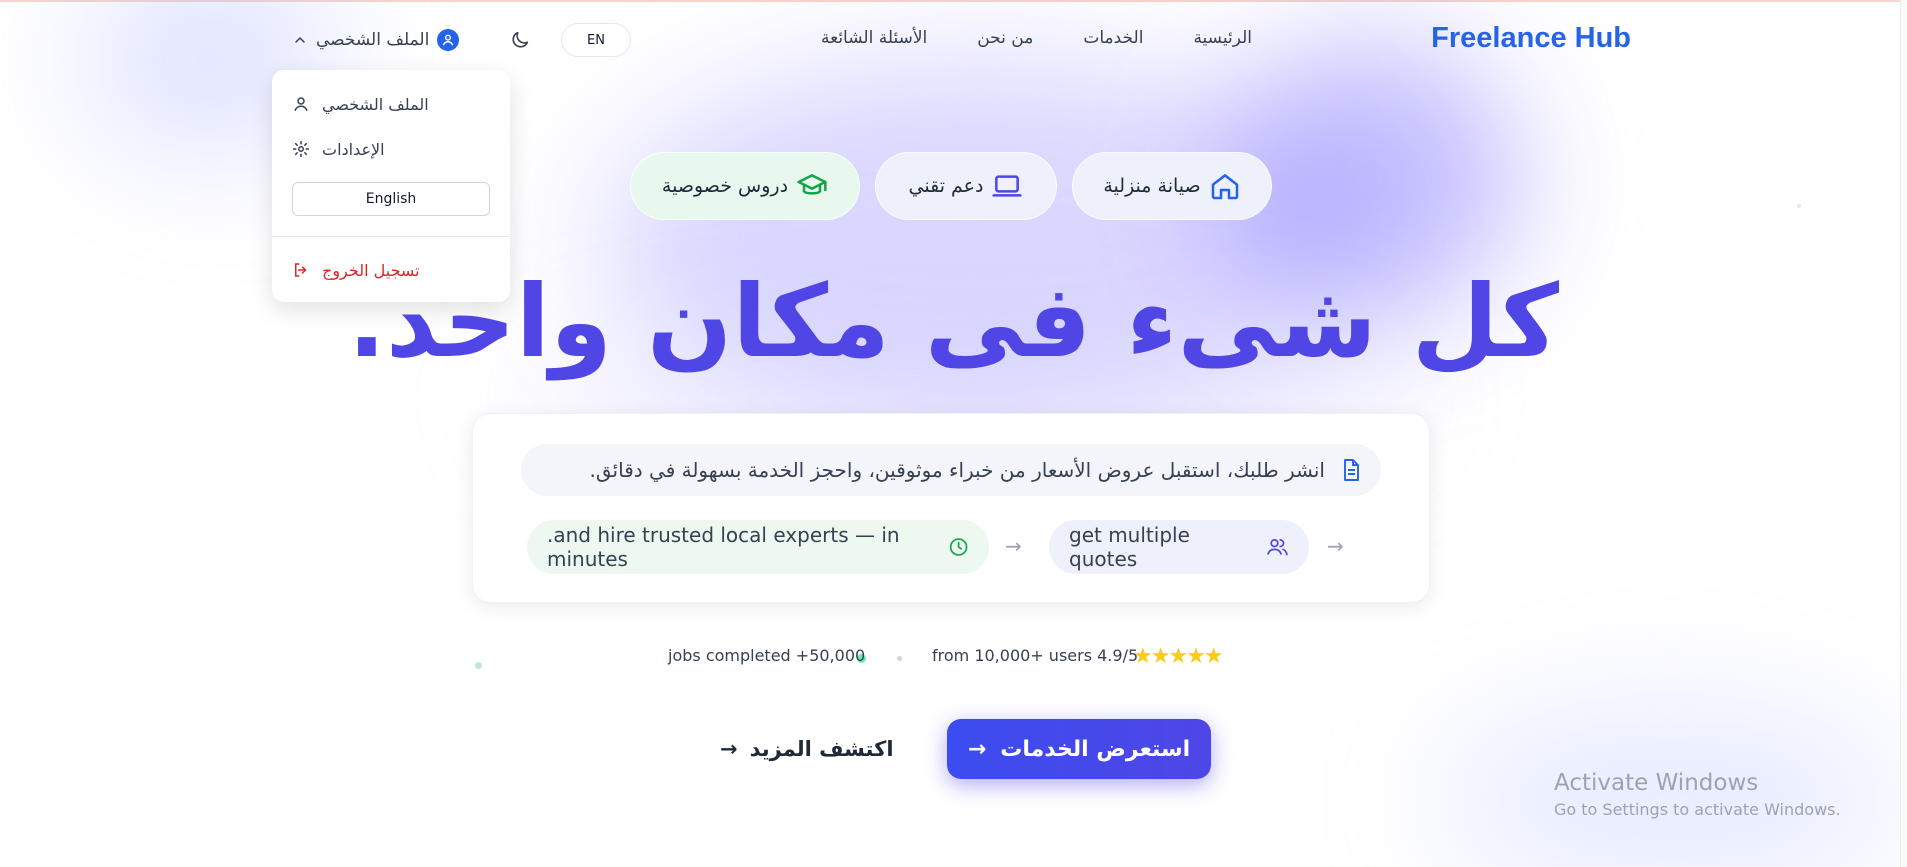 This screenshot has width=1907, height=867. Describe the element at coordinates (1531, 38) in the screenshot. I see `brand-logo: Freelance Hub` at that location.